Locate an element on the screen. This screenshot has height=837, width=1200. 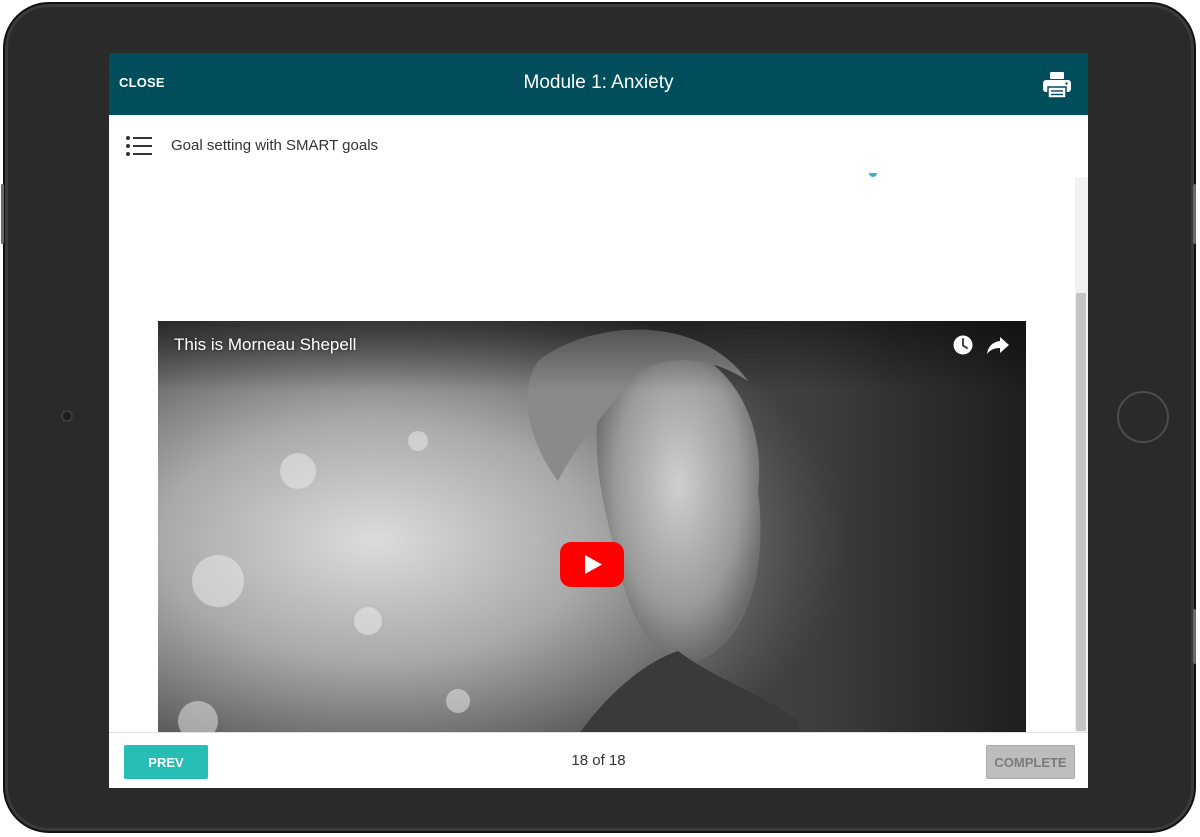
home-button is located at coordinates (1143, 417).